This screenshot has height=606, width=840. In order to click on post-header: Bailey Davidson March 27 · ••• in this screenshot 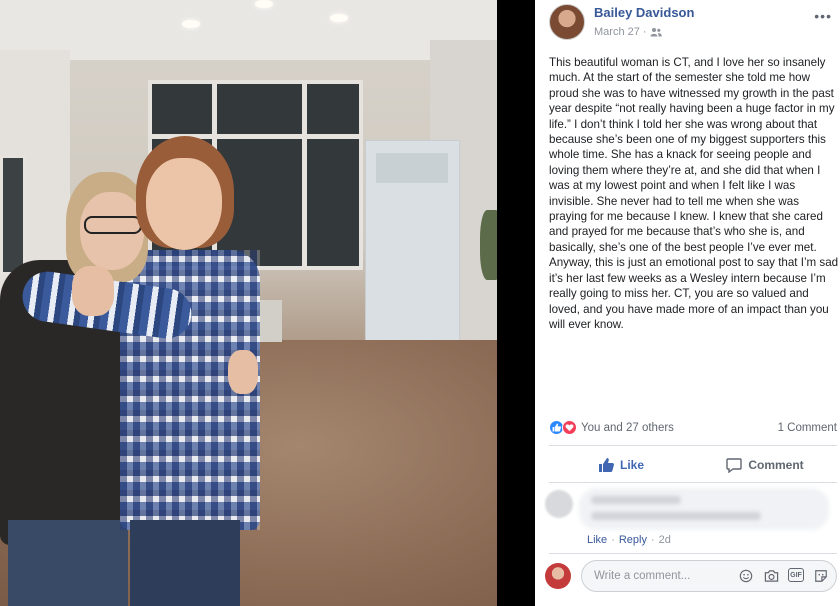, I will do `click(691, 24)`.